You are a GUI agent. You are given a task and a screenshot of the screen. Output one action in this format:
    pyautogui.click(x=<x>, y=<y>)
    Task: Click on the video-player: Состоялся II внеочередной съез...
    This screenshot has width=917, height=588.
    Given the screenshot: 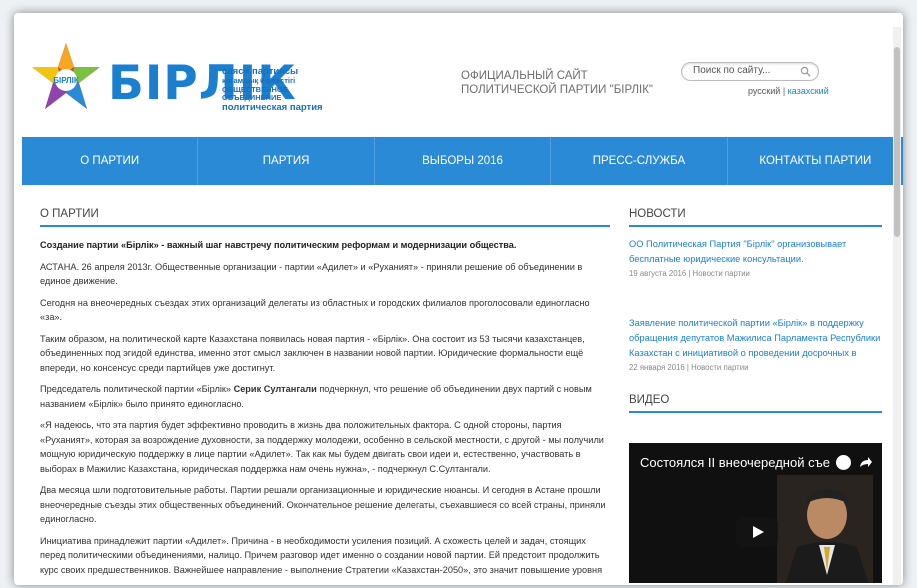 What is the action you would take?
    pyautogui.click(x=755, y=513)
    